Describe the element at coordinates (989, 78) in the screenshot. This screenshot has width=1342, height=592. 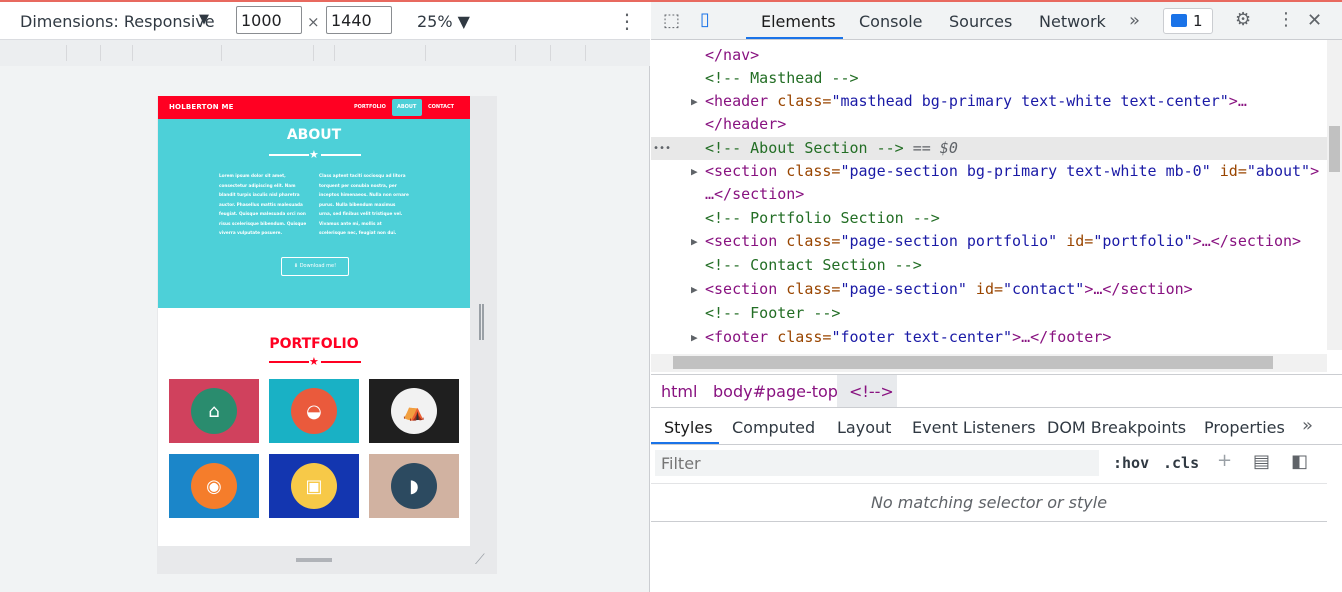
I see `dom-line: <!-- Masthead -->` at that location.